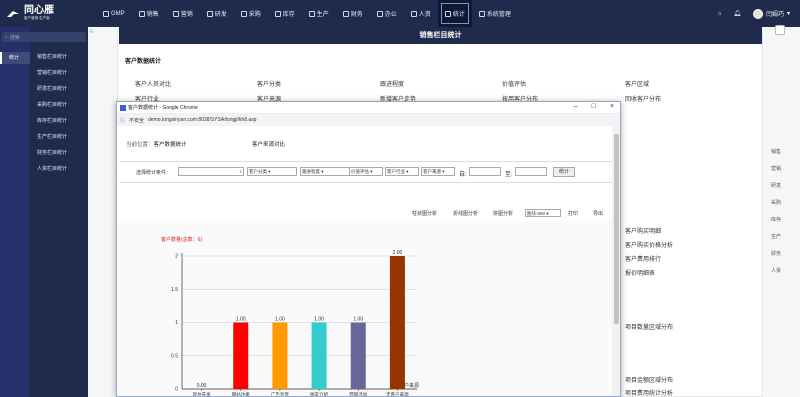 Image resolution: width=800 pixels, height=397 pixels. I want to click on brand-name: 同心雁, so click(39, 11).